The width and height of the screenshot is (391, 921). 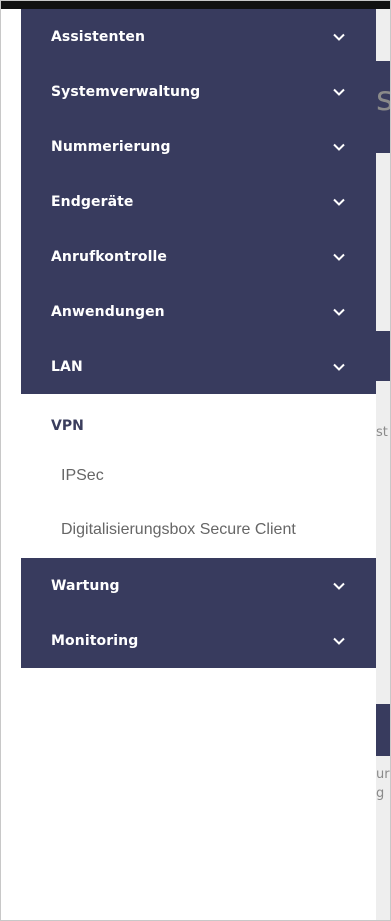 I want to click on submenu-link-secure-client: Digitalisierungsbox Secure Client, so click(x=198, y=530).